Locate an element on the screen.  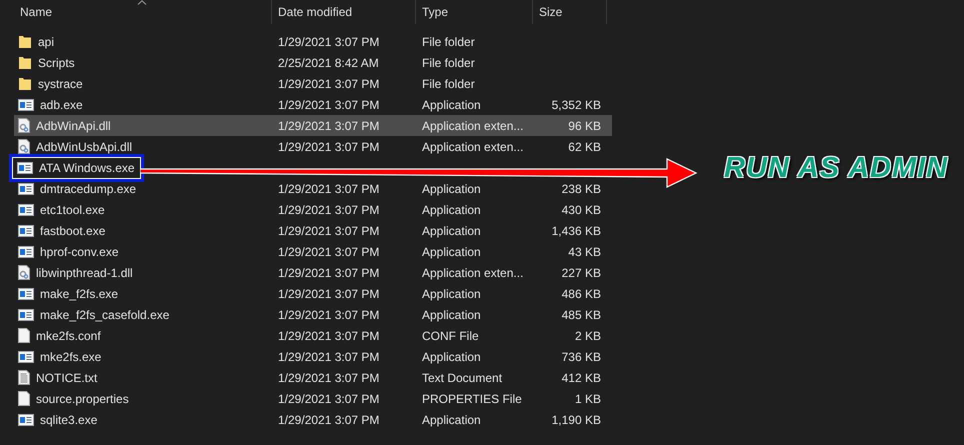
column-header: Name is located at coordinates (143, 12).